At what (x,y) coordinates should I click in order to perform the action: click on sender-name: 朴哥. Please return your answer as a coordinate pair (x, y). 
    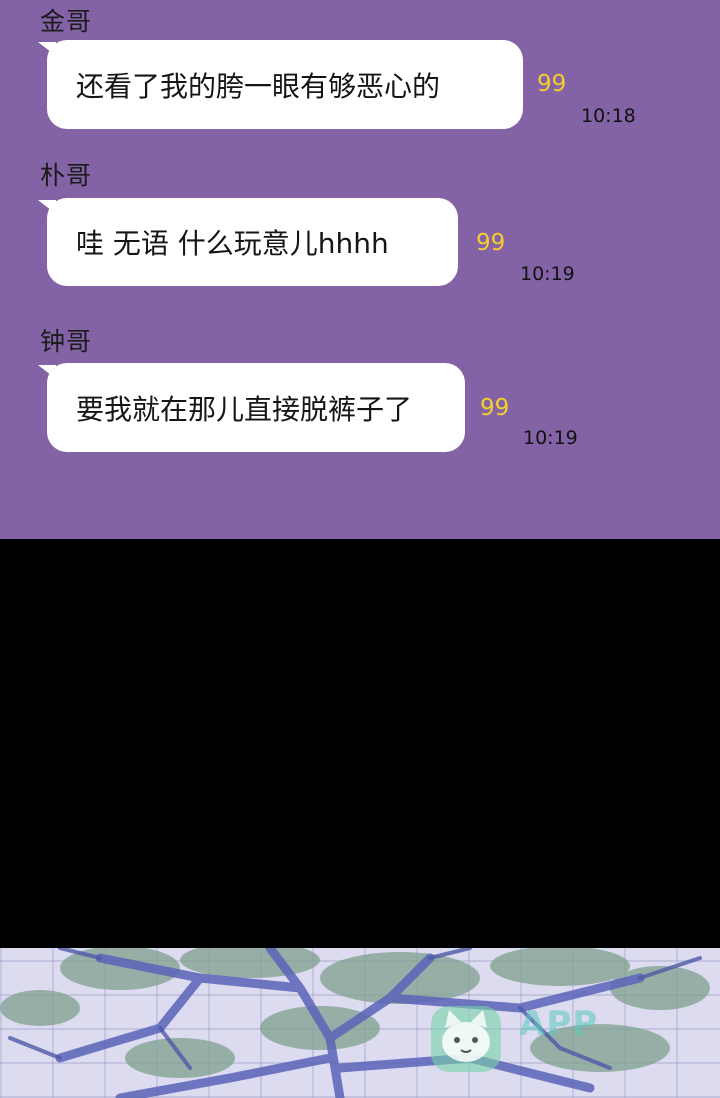
    Looking at the image, I should click on (66, 175).